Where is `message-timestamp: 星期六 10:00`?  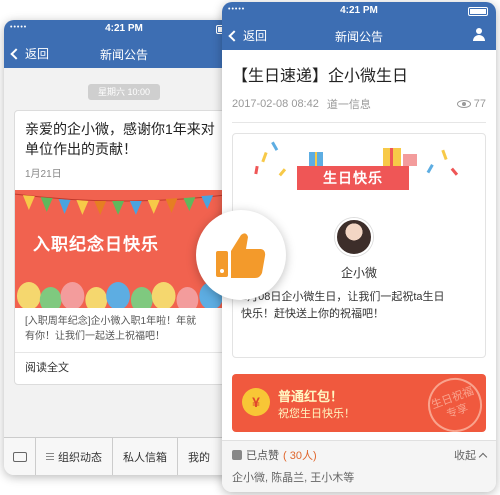 message-timestamp: 星期六 10:00 is located at coordinates (124, 92).